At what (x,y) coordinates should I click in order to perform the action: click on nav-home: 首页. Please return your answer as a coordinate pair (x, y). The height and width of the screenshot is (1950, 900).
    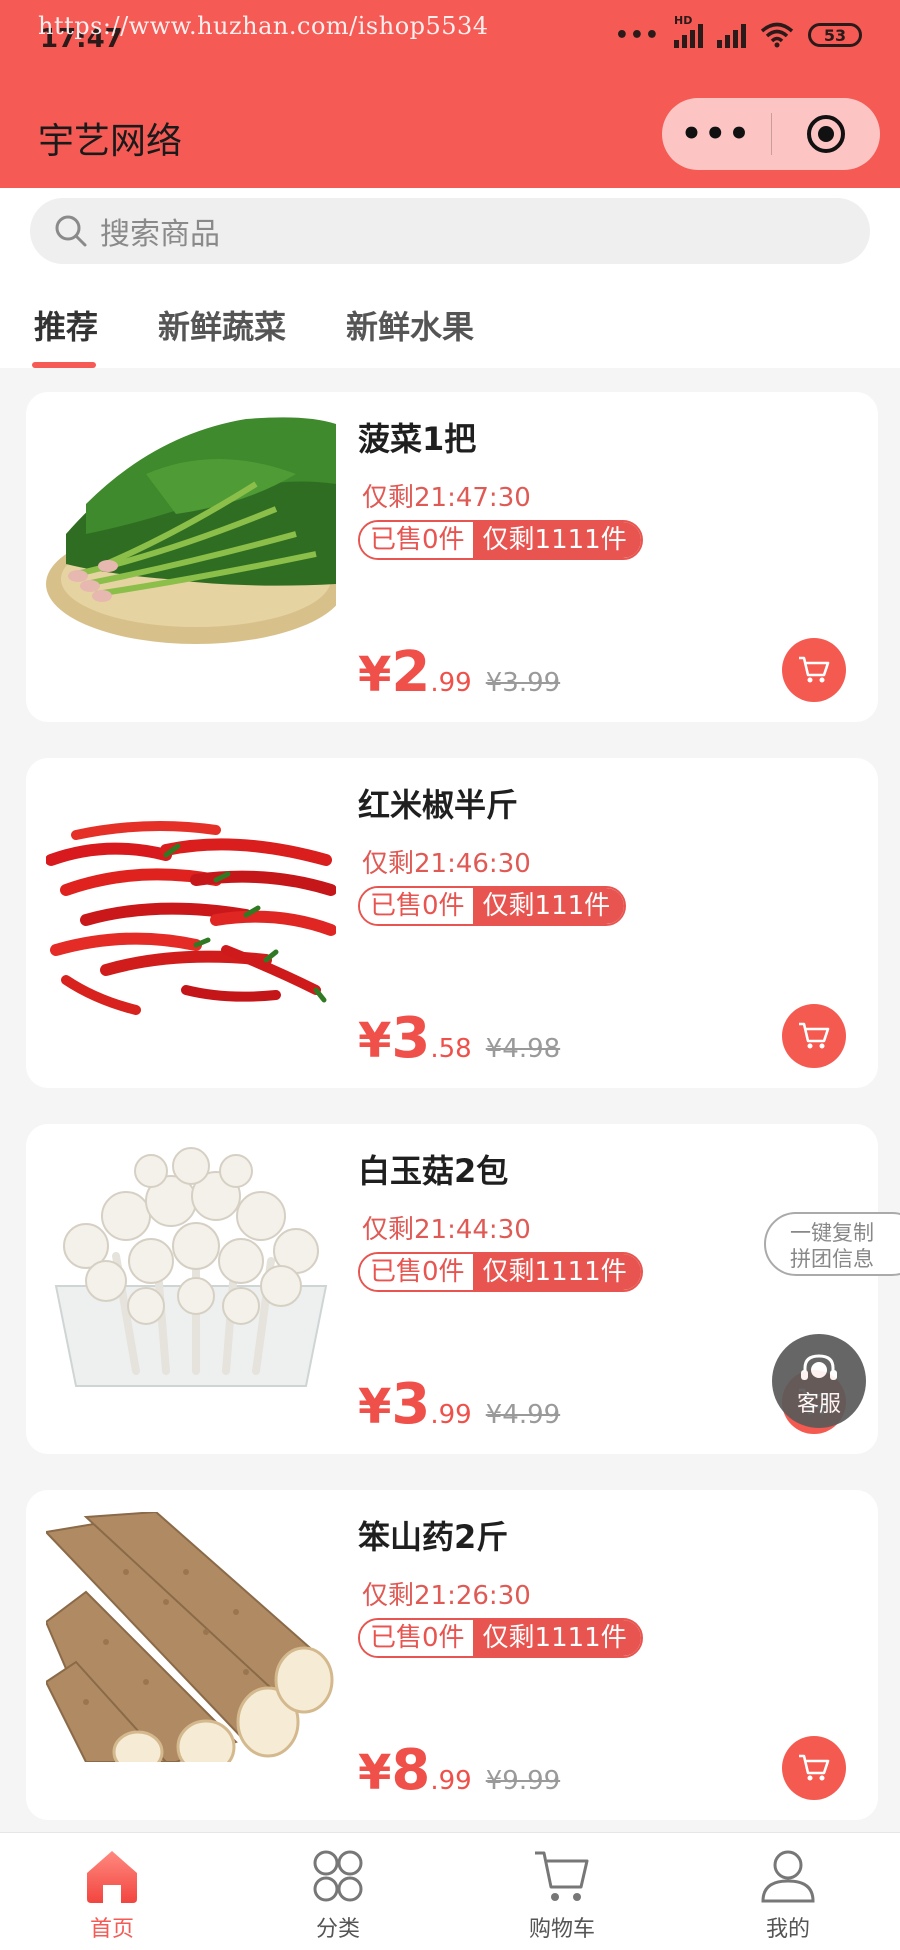
    Looking at the image, I should click on (112, 1895).